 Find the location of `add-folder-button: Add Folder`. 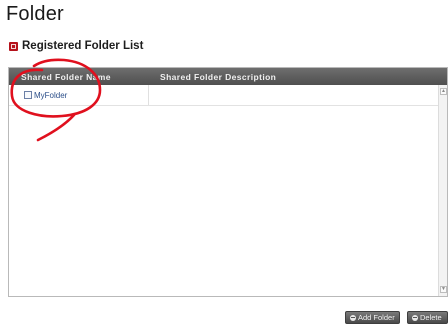

add-folder-button: Add Folder is located at coordinates (372, 317).